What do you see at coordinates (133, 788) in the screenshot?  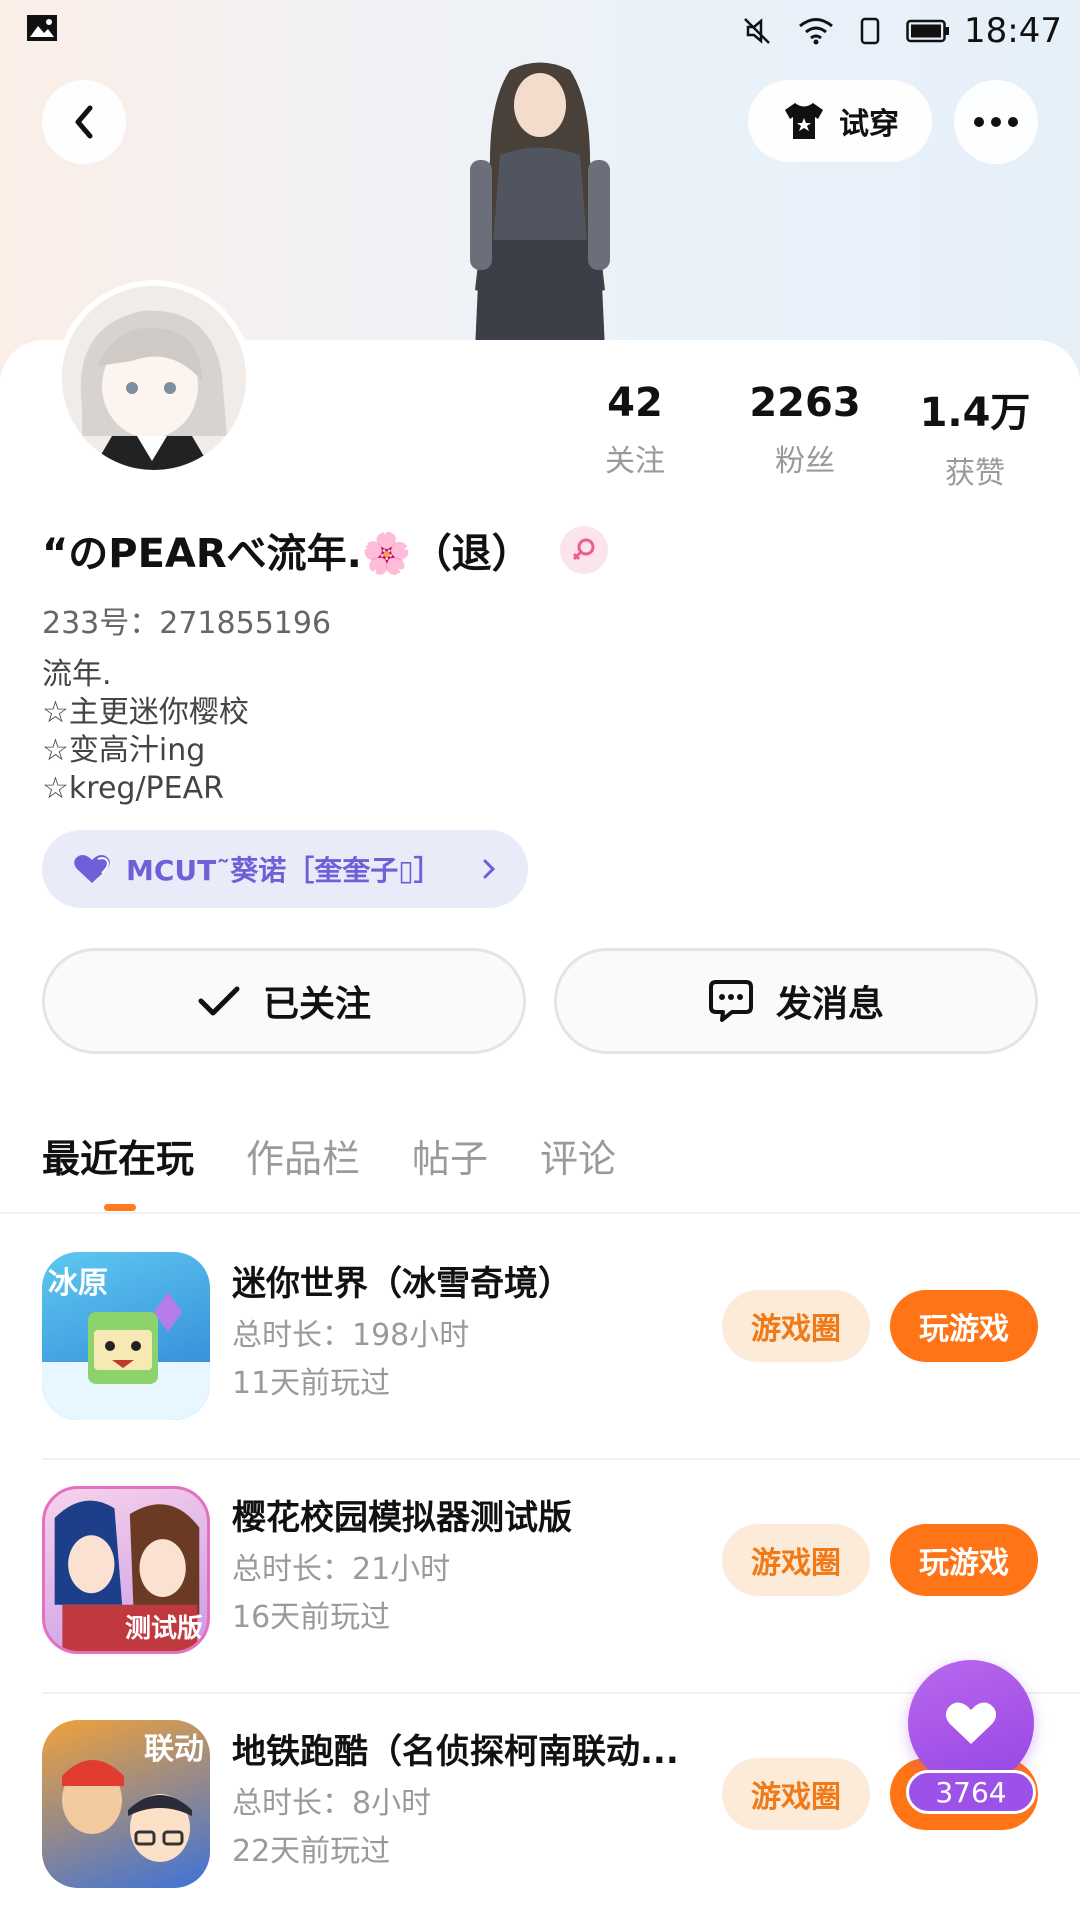 I see `bio-line: ☆kreg/PEAR` at bounding box center [133, 788].